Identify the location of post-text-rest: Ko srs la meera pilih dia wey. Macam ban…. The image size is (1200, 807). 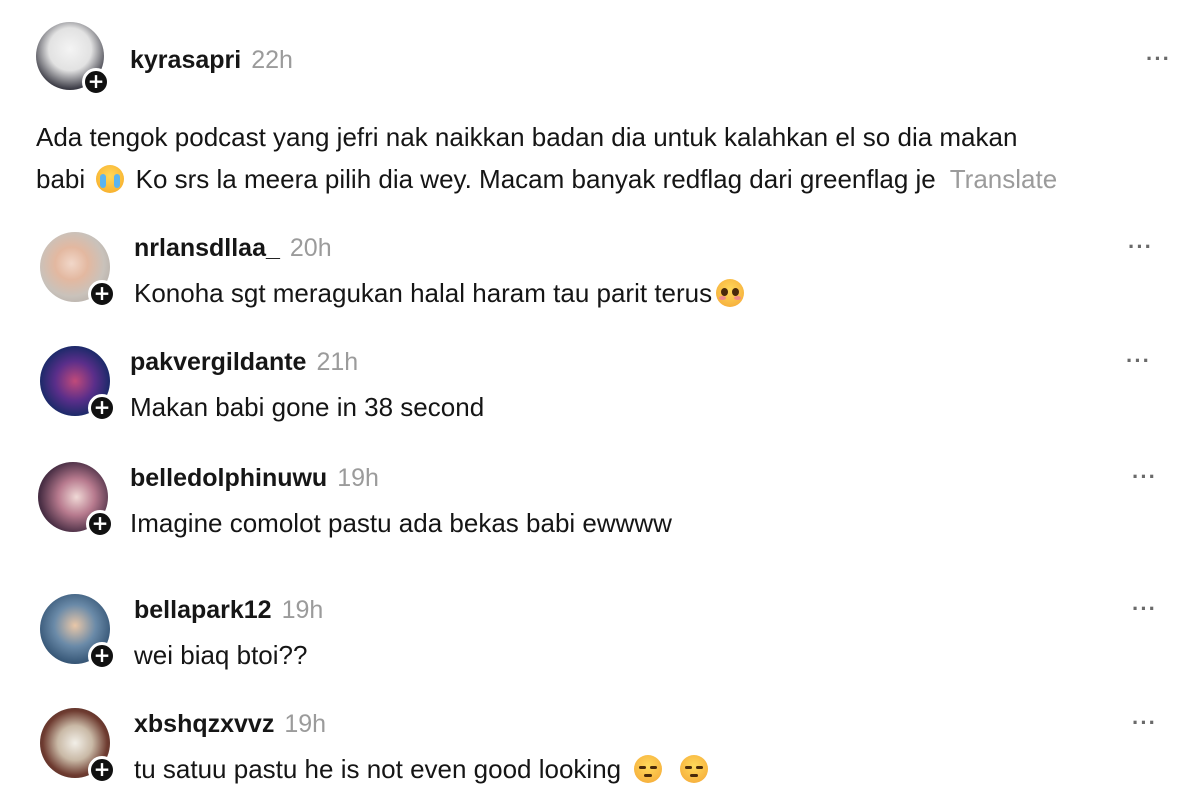
(535, 179).